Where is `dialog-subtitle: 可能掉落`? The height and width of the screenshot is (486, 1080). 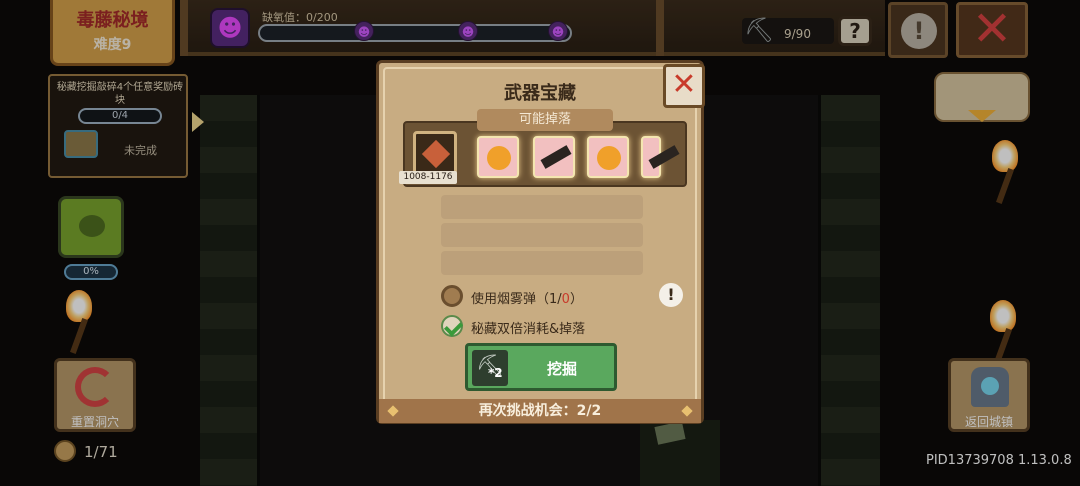 dialog-subtitle: 可能掉落 is located at coordinates (545, 120).